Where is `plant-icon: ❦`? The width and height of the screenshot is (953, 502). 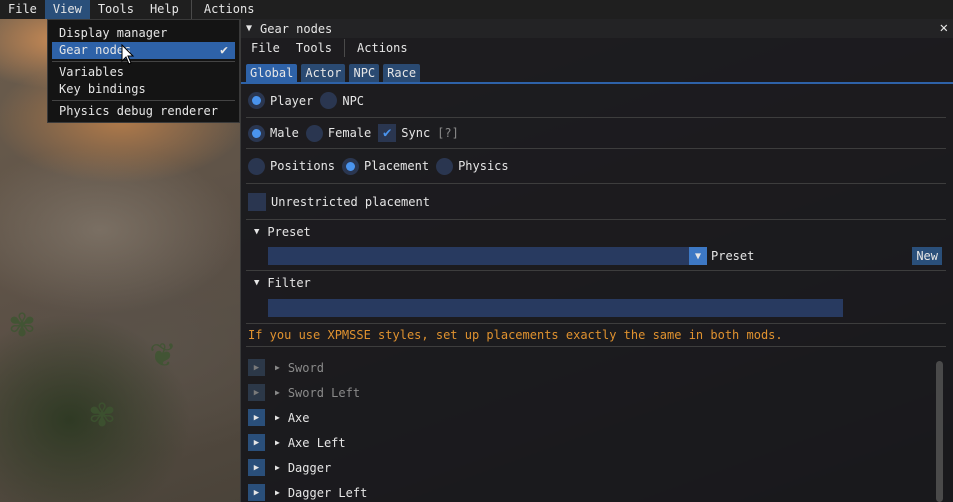
plant-icon: ❦ is located at coordinates (162, 353).